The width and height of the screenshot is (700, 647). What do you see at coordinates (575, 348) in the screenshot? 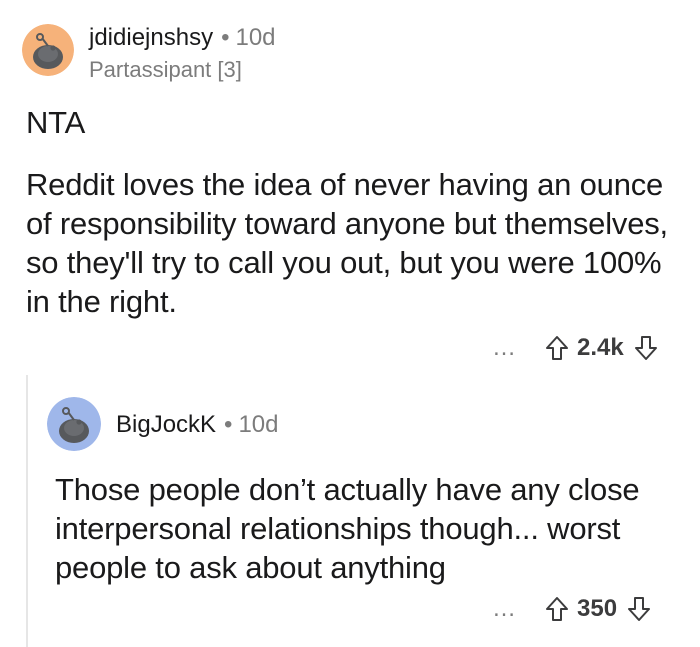
I see `comment-actions: … 2.4k` at bounding box center [575, 348].